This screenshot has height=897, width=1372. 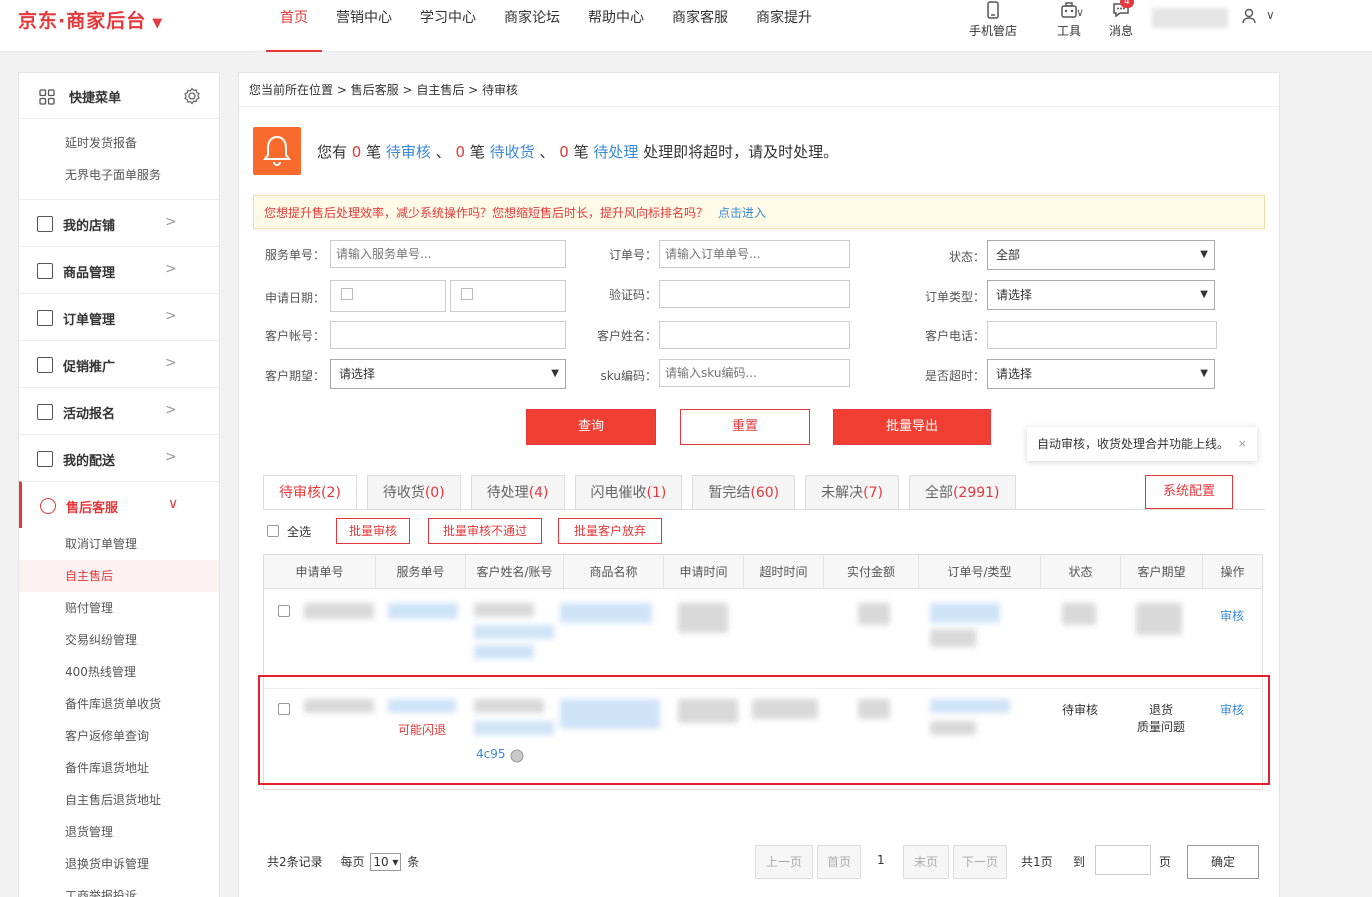 What do you see at coordinates (119, 832) in the screenshot?
I see `sub-item-returns: 退货管理` at bounding box center [119, 832].